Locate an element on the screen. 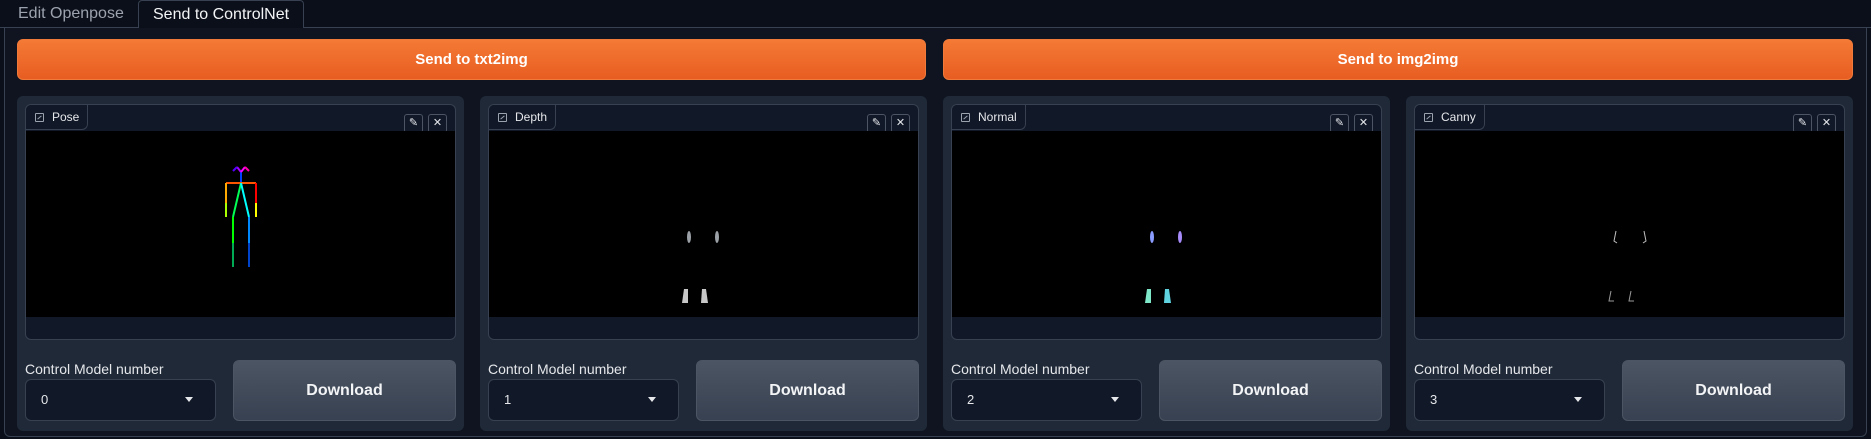  image-label: Normal is located at coordinates (989, 117).